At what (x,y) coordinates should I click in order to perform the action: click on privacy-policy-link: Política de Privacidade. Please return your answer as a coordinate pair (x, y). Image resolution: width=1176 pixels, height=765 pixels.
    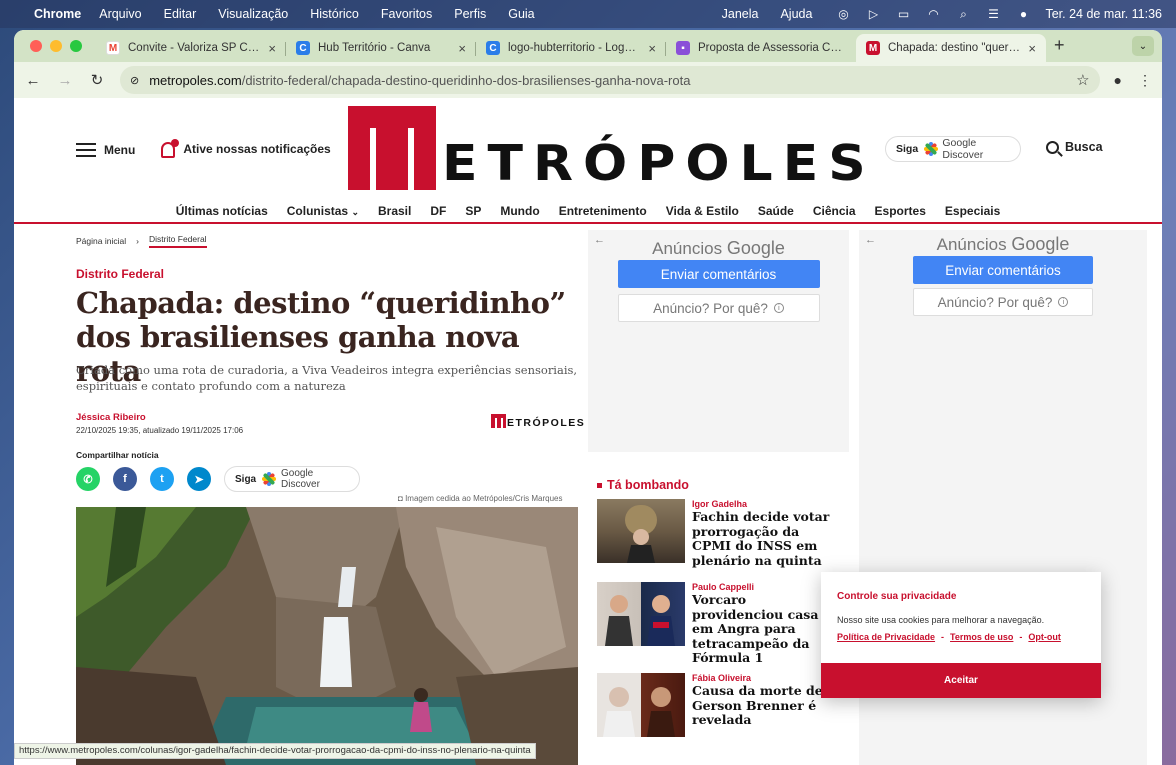
    Looking at the image, I should click on (886, 637).